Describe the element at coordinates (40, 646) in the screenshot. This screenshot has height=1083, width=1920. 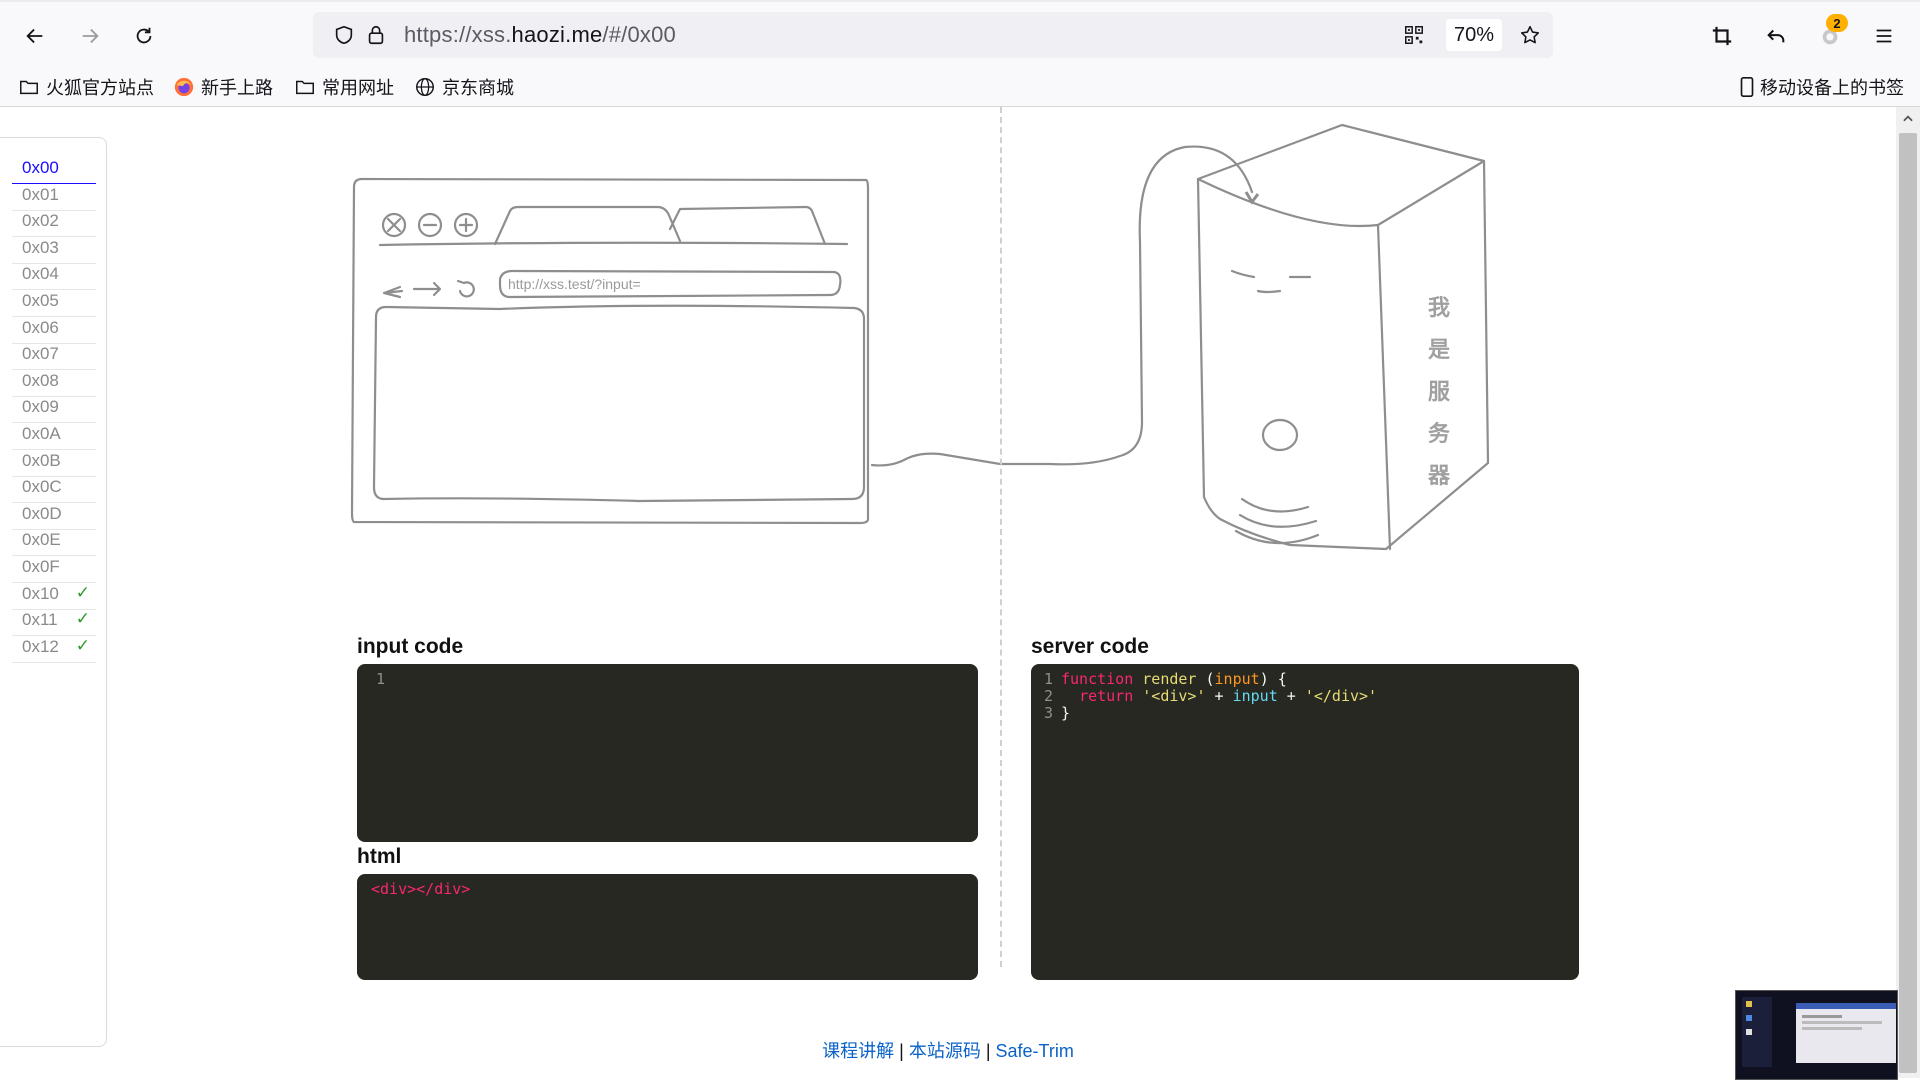
I see `level-label: 0x12` at that location.